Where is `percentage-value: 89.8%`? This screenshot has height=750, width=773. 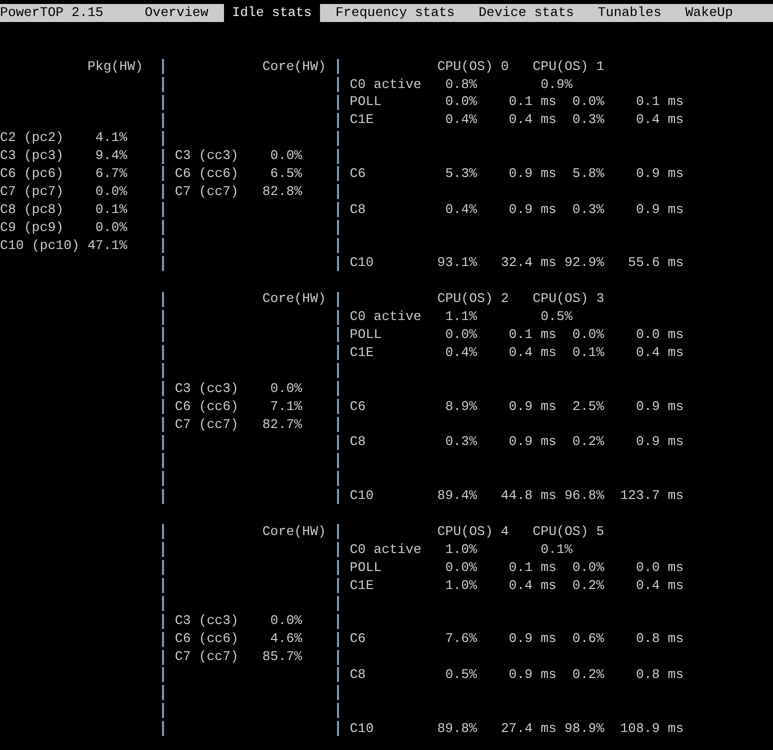
percentage-value: 89.8% is located at coordinates (457, 729).